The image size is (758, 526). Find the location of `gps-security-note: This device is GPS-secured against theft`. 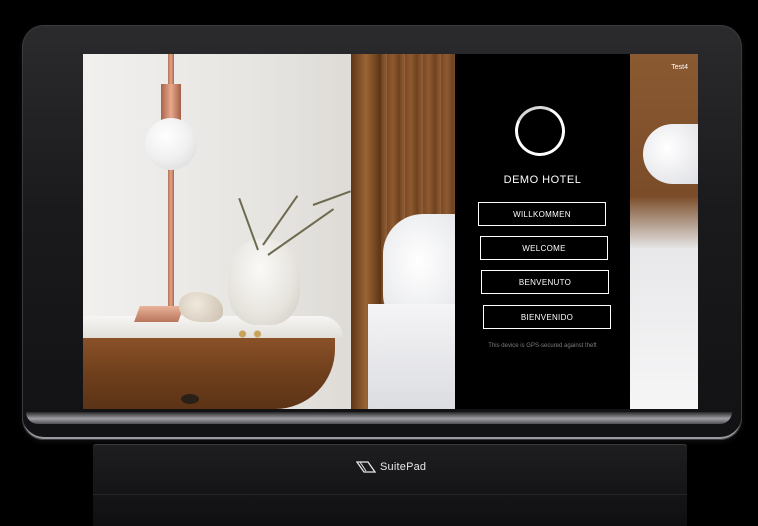

gps-security-note: This device is GPS-secured against theft is located at coordinates (542, 346).